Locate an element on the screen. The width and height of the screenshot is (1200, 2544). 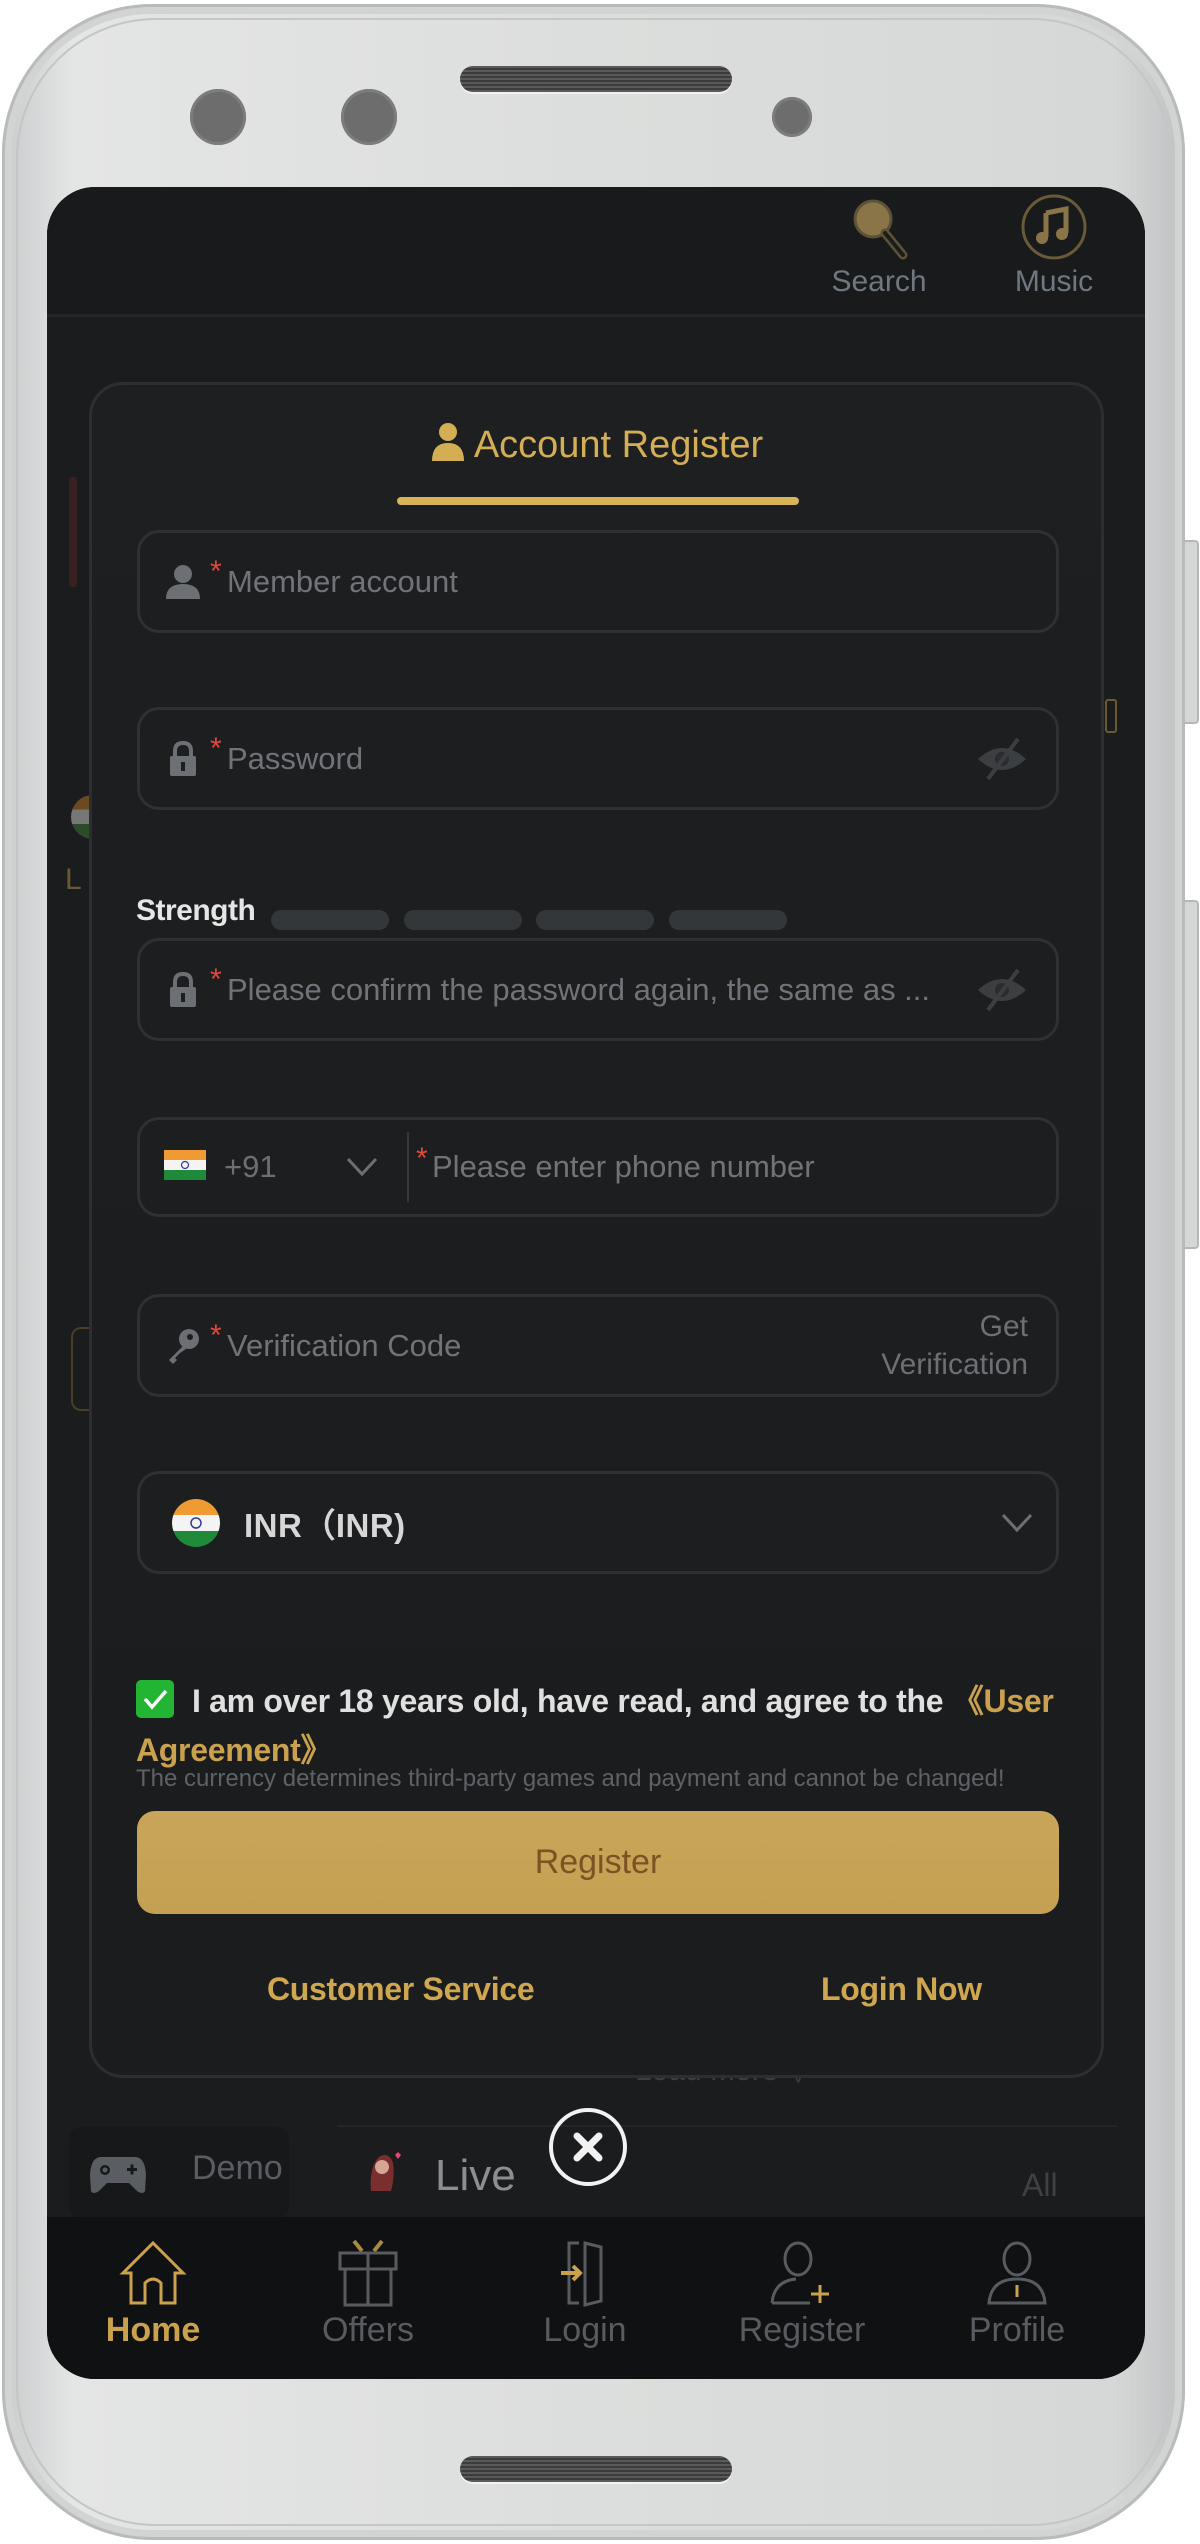
currency-value: INR（INR) is located at coordinates (325, 1525).